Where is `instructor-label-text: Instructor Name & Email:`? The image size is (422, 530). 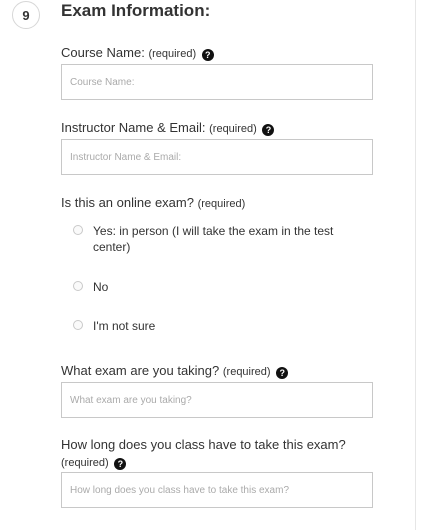
instructor-label-text: Instructor Name & Email: is located at coordinates (133, 127).